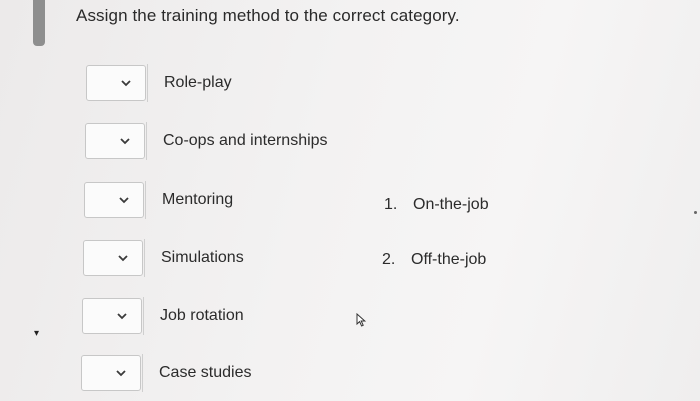  What do you see at coordinates (37, 333) in the screenshot?
I see `edge-marker-icon: ▾` at bounding box center [37, 333].